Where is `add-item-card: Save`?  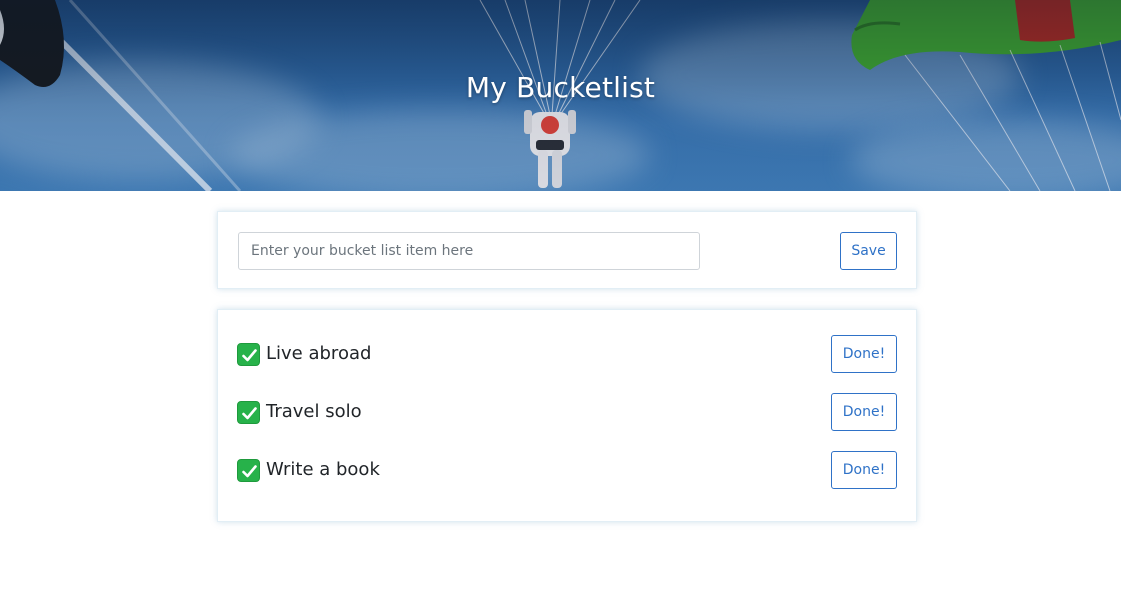 add-item-card: Save is located at coordinates (567, 250).